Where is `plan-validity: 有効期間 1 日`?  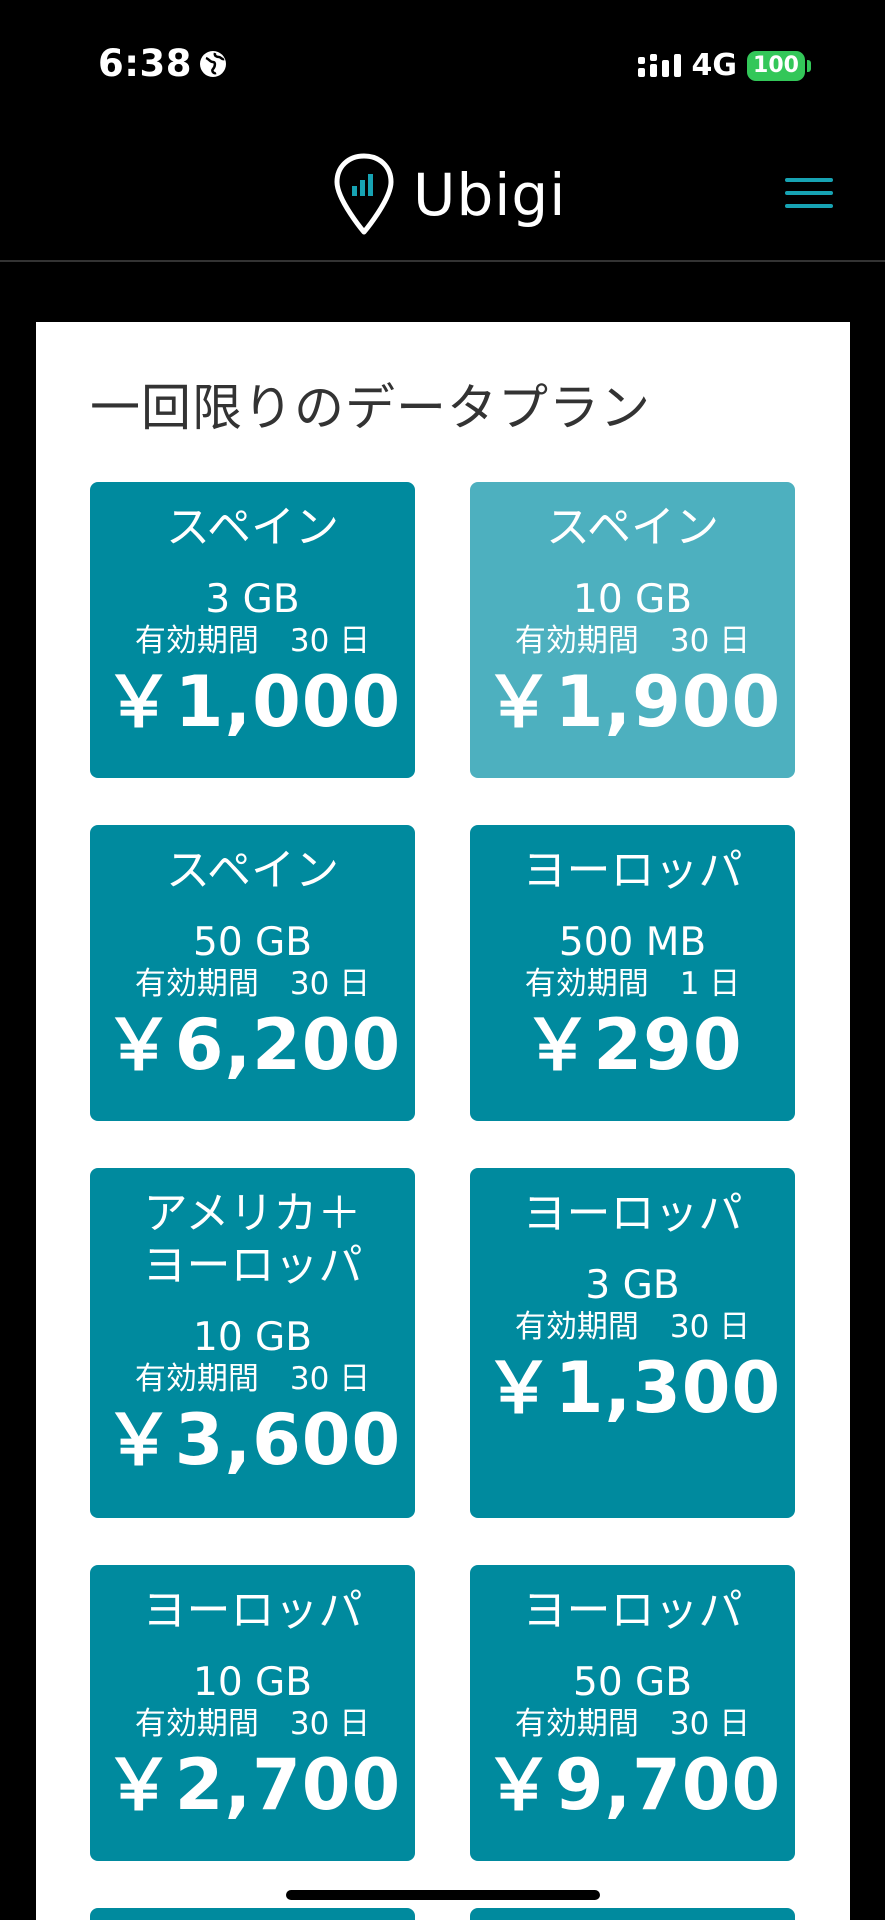 plan-validity: 有効期間 1 日 is located at coordinates (632, 984).